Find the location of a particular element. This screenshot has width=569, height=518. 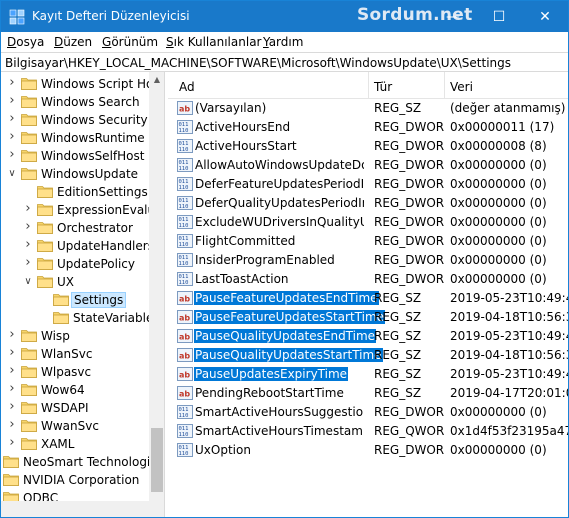

tree-item: ›ExpressionEvaluators is located at coordinates (82, 210).